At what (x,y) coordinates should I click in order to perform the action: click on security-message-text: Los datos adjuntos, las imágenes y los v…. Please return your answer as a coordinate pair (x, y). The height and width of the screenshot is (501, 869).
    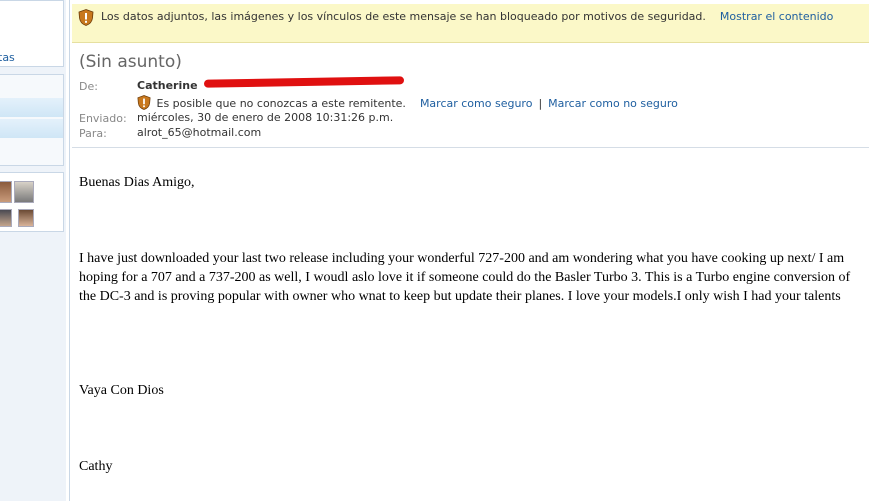
    Looking at the image, I should click on (403, 16).